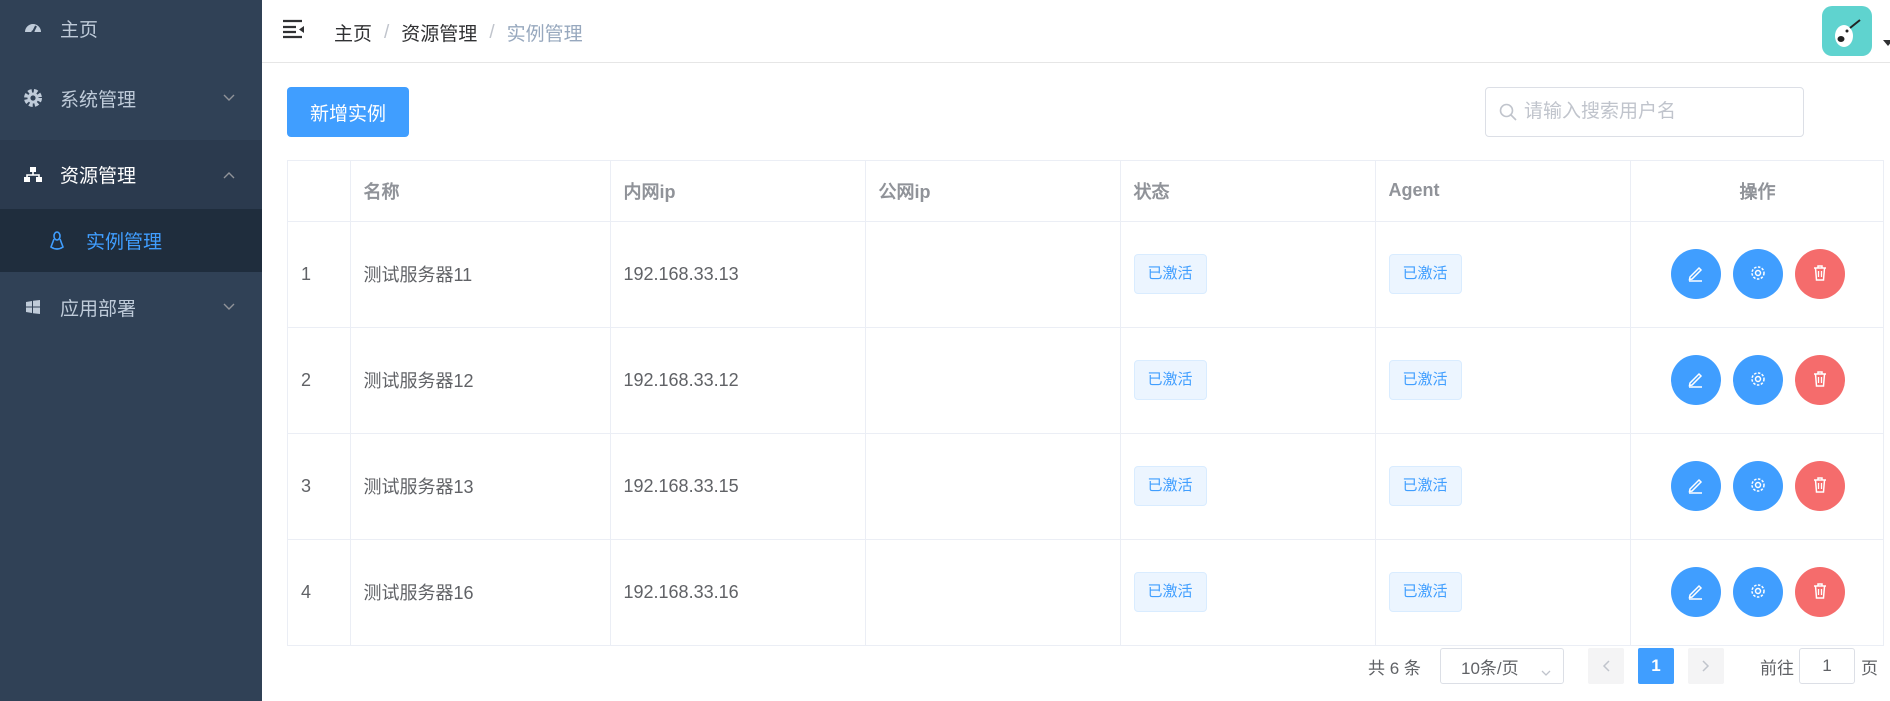 This screenshot has height=701, width=1890. What do you see at coordinates (319, 274) in the screenshot?
I see `cell-index: 1` at bounding box center [319, 274].